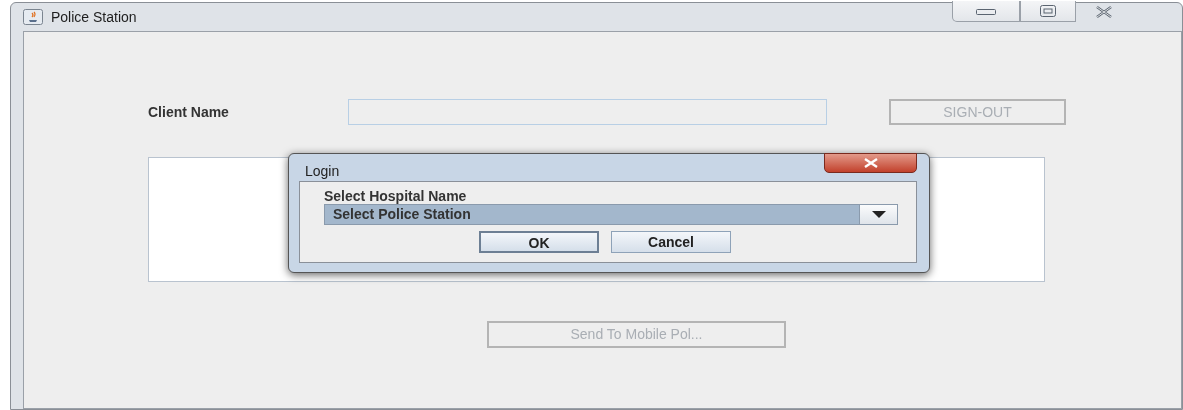  What do you see at coordinates (189, 112) in the screenshot?
I see `client-name-label: Client Name` at bounding box center [189, 112].